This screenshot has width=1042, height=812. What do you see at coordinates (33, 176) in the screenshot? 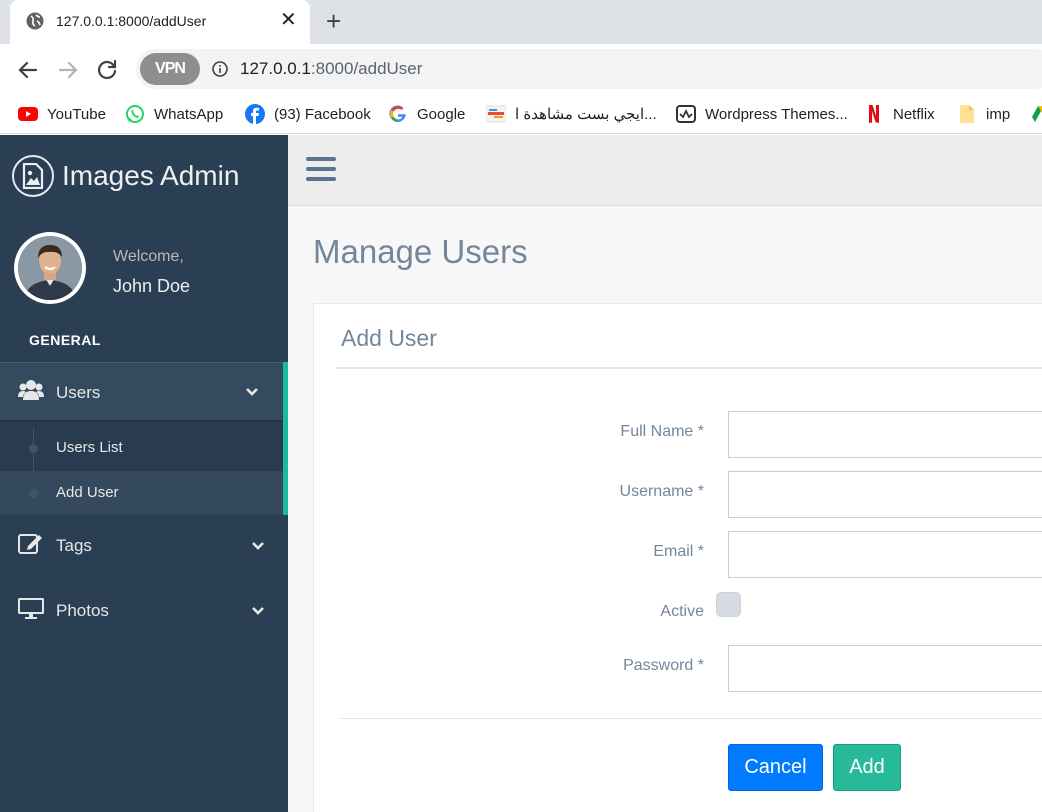
I see `image-icon` at bounding box center [33, 176].